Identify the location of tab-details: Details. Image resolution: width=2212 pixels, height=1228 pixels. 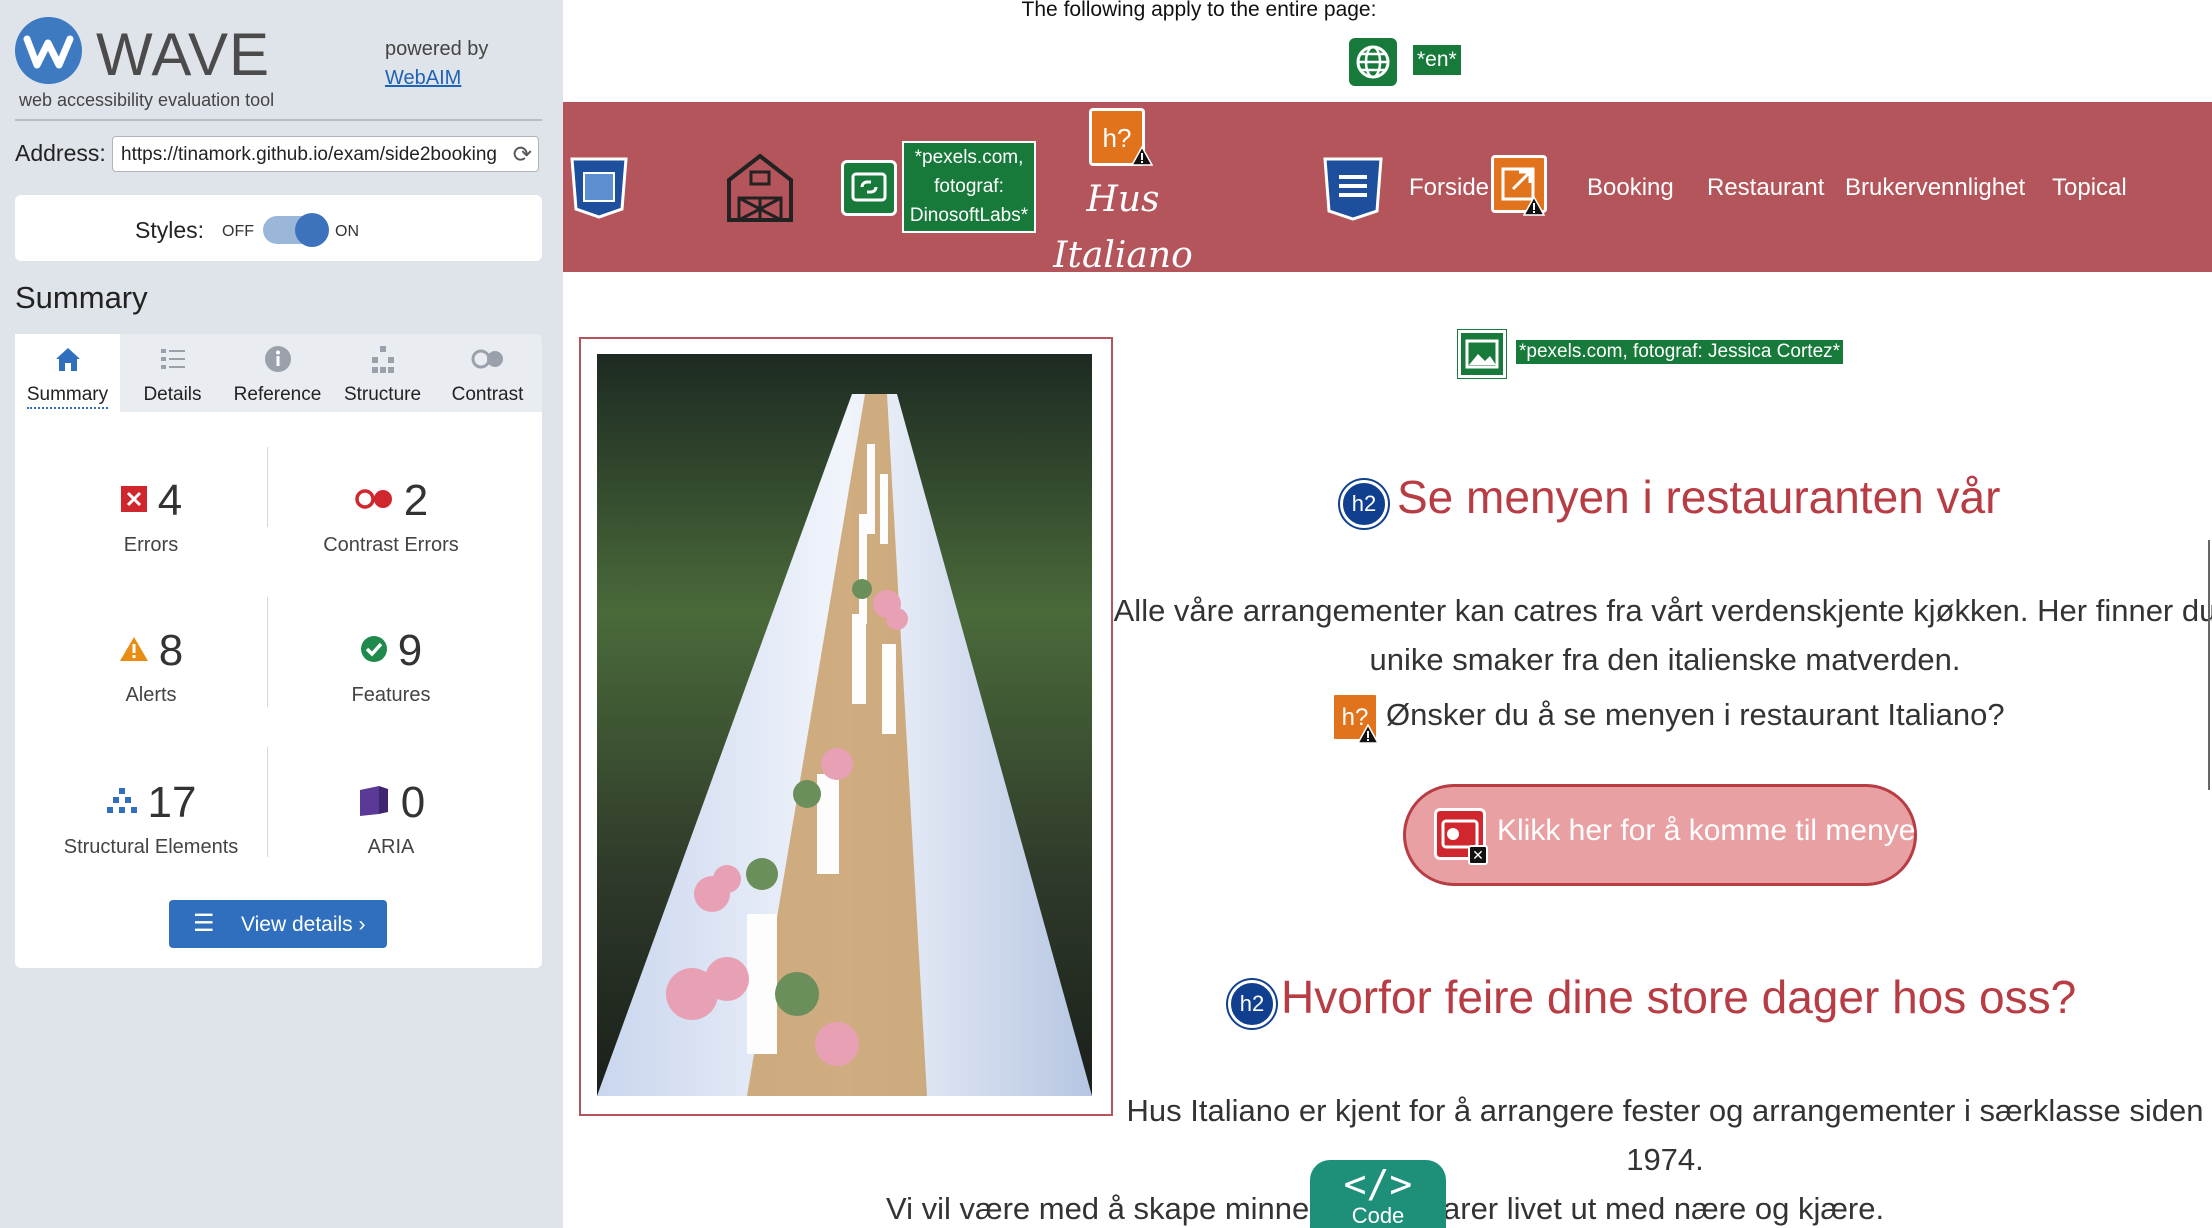
(172, 373).